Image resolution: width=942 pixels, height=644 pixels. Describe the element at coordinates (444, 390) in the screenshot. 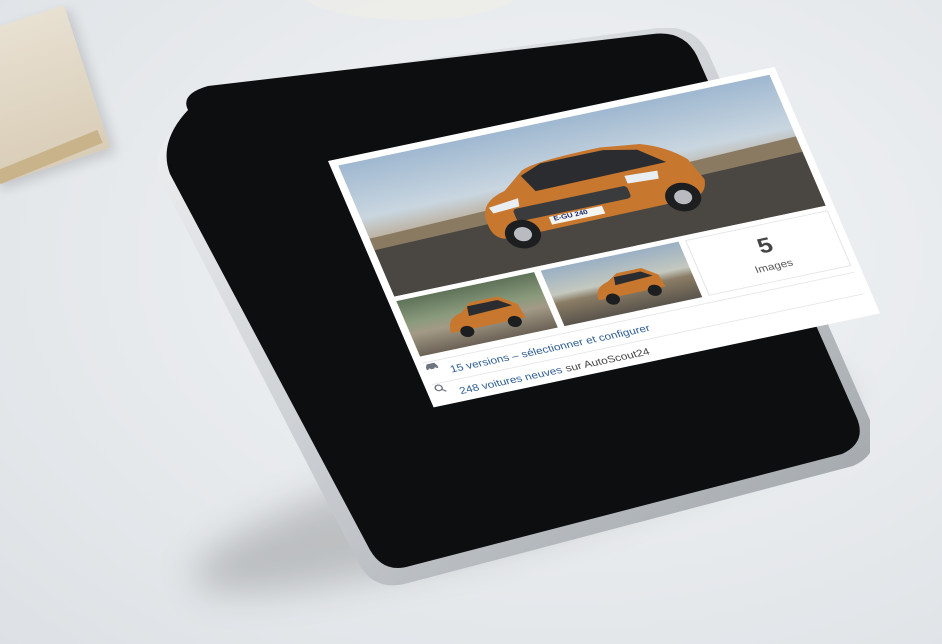

I see `search-icon` at that location.